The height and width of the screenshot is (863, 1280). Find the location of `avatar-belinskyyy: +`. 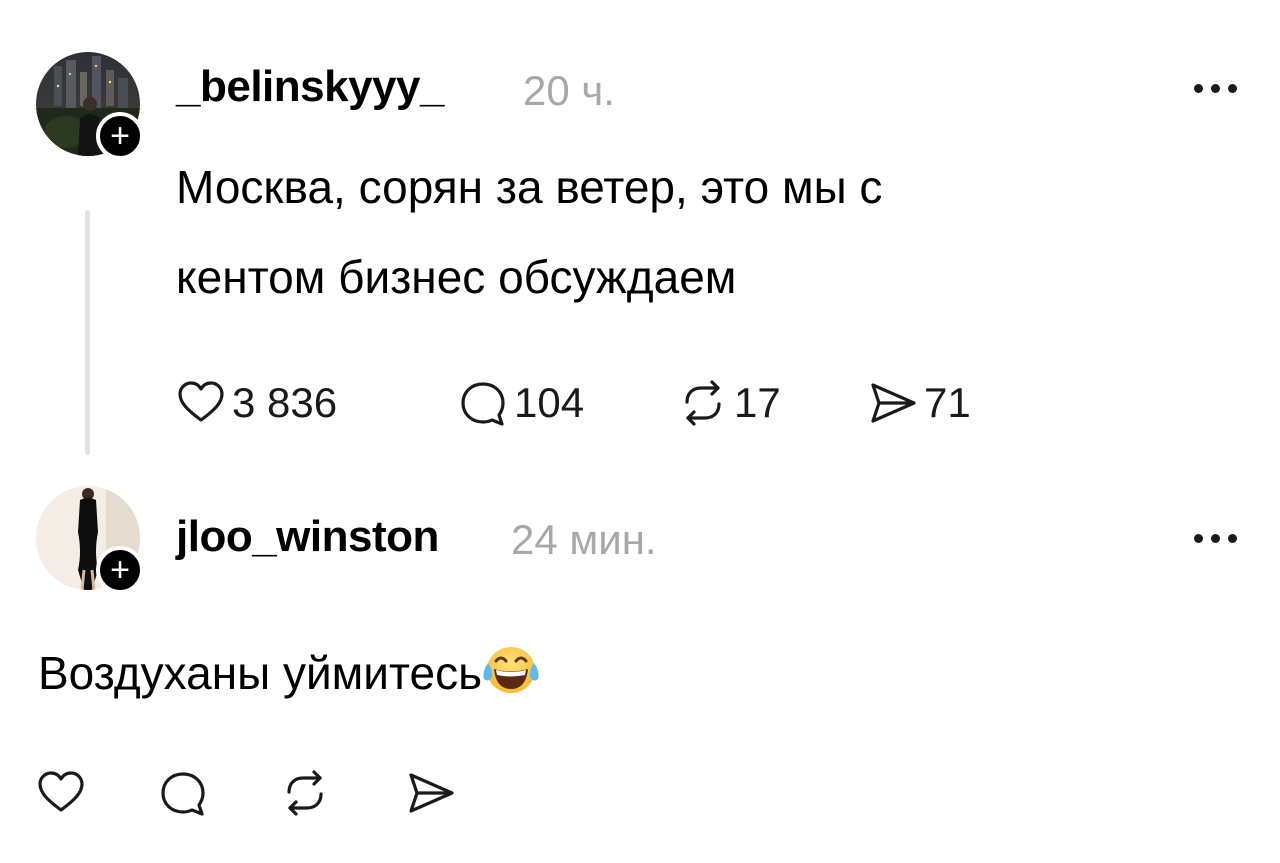

avatar-belinskyyy: + is located at coordinates (90, 106).